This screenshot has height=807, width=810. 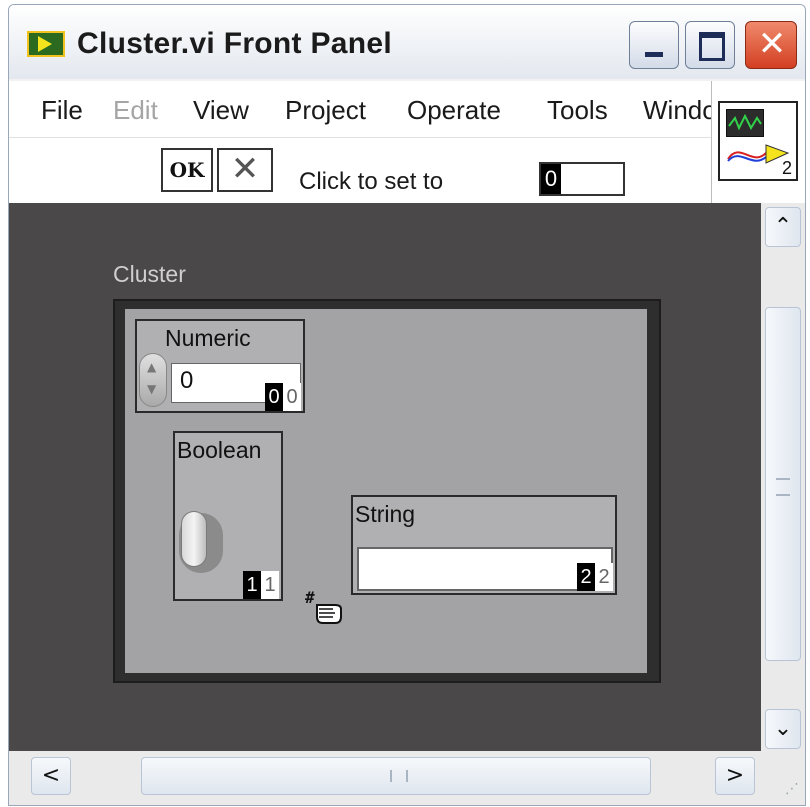 I want to click on vi-connector-icon: 2, so click(x=758, y=141).